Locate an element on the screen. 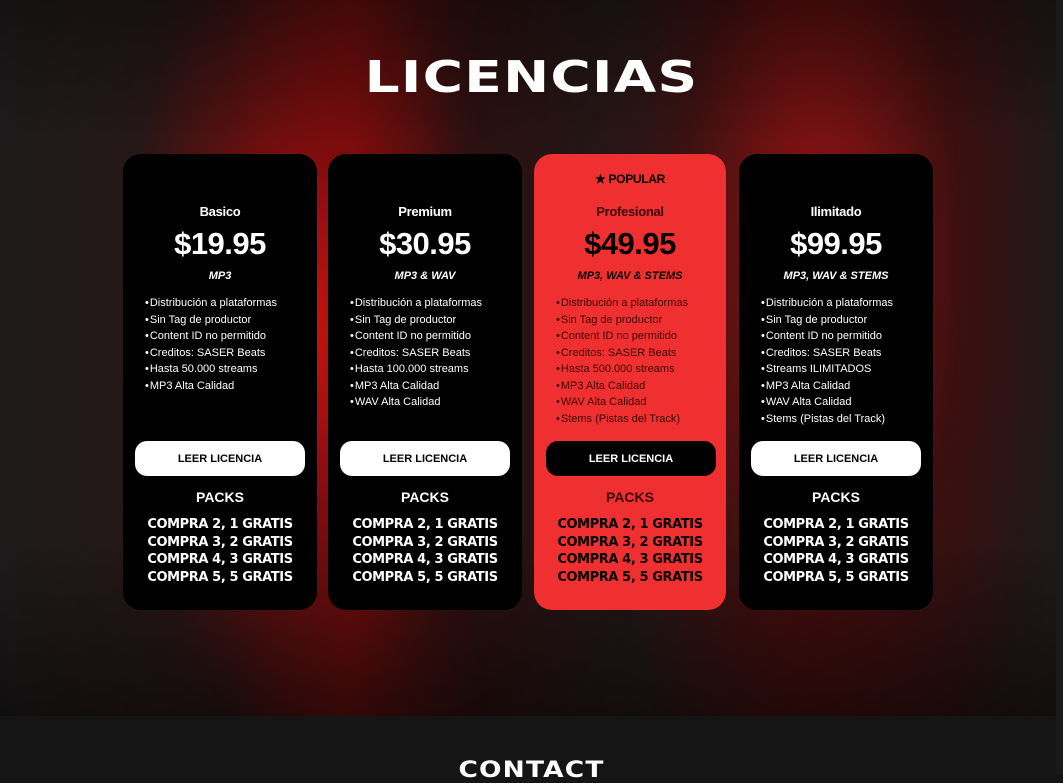 The height and width of the screenshot is (783, 1063). contact-heading: CONTACT is located at coordinates (531, 770).